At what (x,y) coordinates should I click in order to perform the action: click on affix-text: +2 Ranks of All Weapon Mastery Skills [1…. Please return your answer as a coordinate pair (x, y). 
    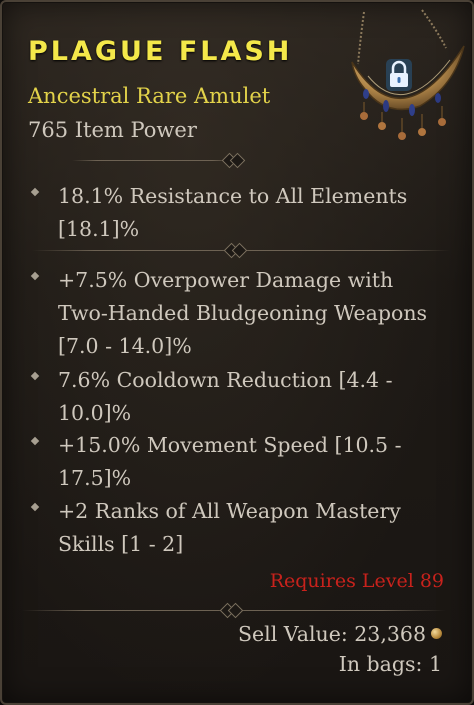
    Looking at the image, I should click on (229, 527).